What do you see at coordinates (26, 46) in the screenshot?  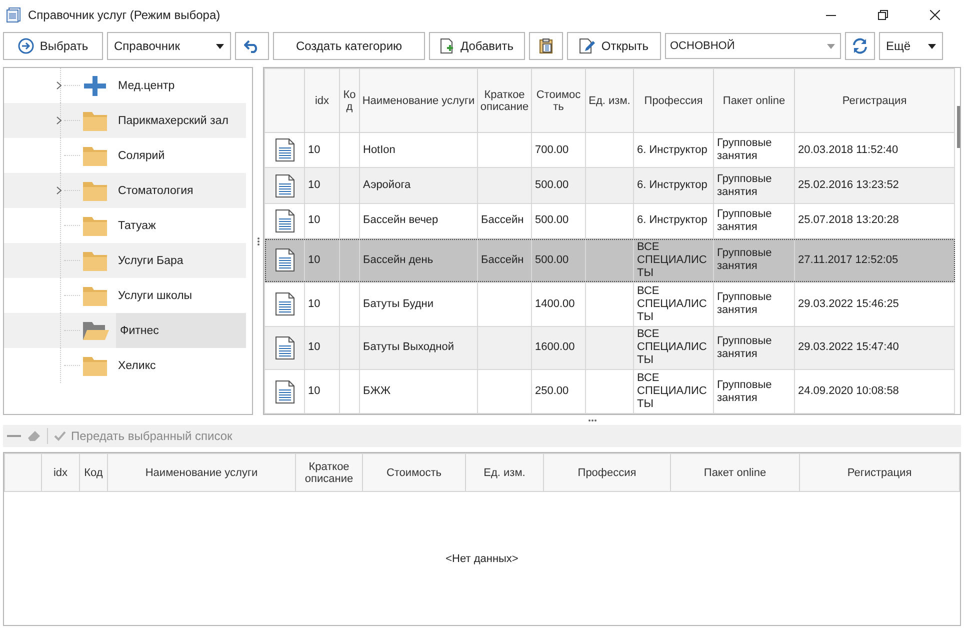 I see `arrow-circle-icon` at bounding box center [26, 46].